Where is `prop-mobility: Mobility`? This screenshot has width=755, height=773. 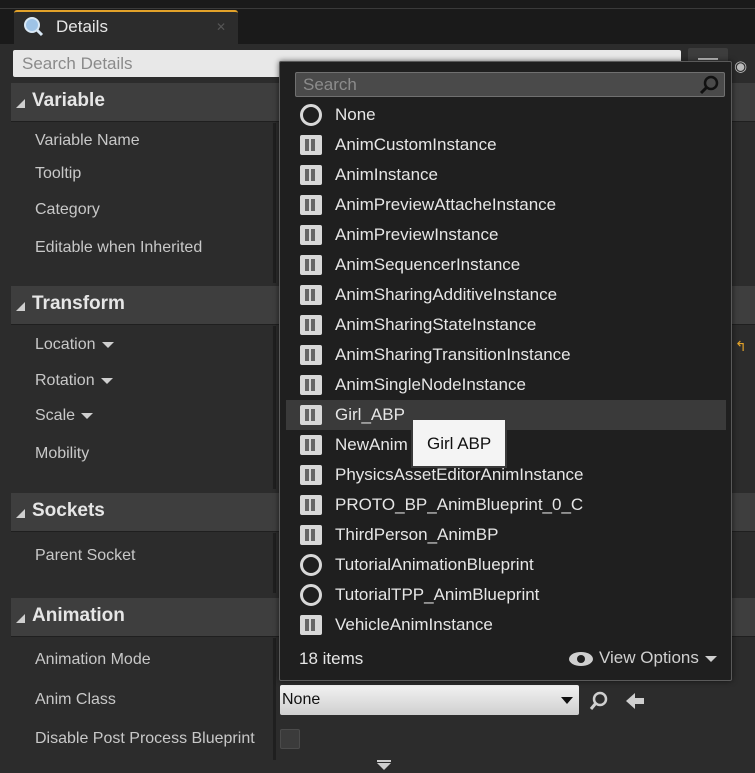 prop-mobility: Mobility is located at coordinates (62, 453).